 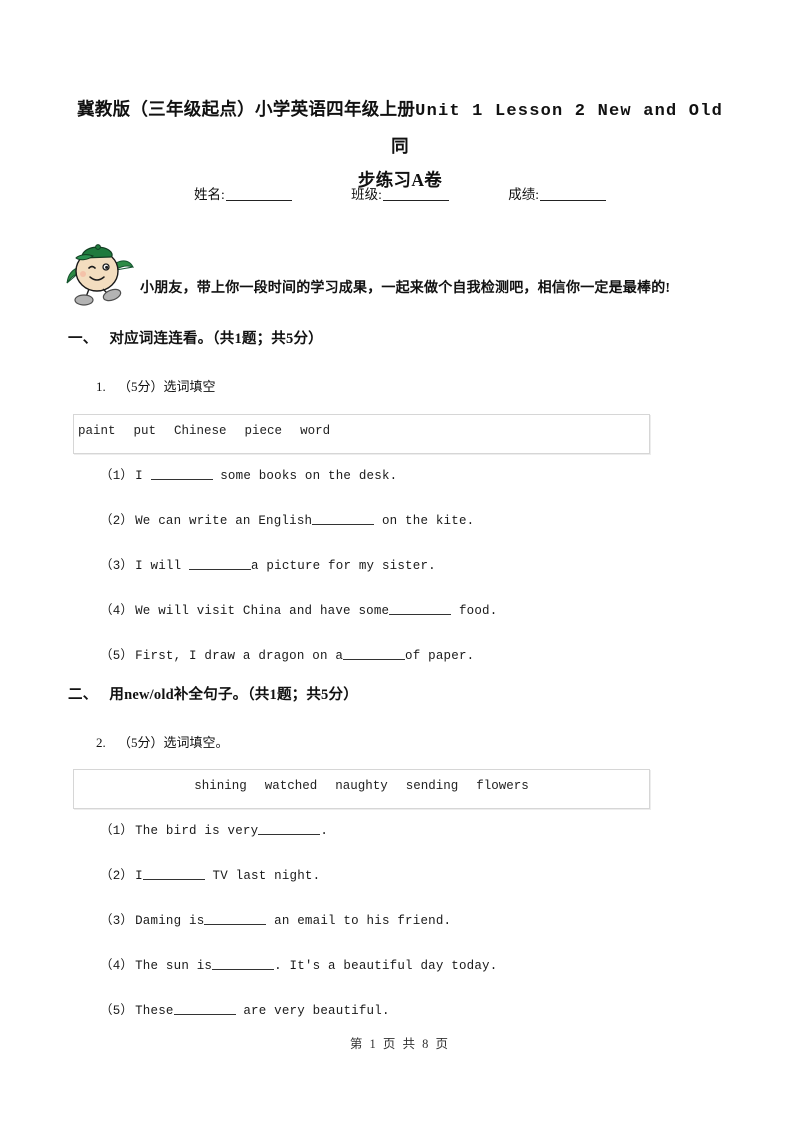 I want to click on q2-item2-blank, so click(x=173, y=874).